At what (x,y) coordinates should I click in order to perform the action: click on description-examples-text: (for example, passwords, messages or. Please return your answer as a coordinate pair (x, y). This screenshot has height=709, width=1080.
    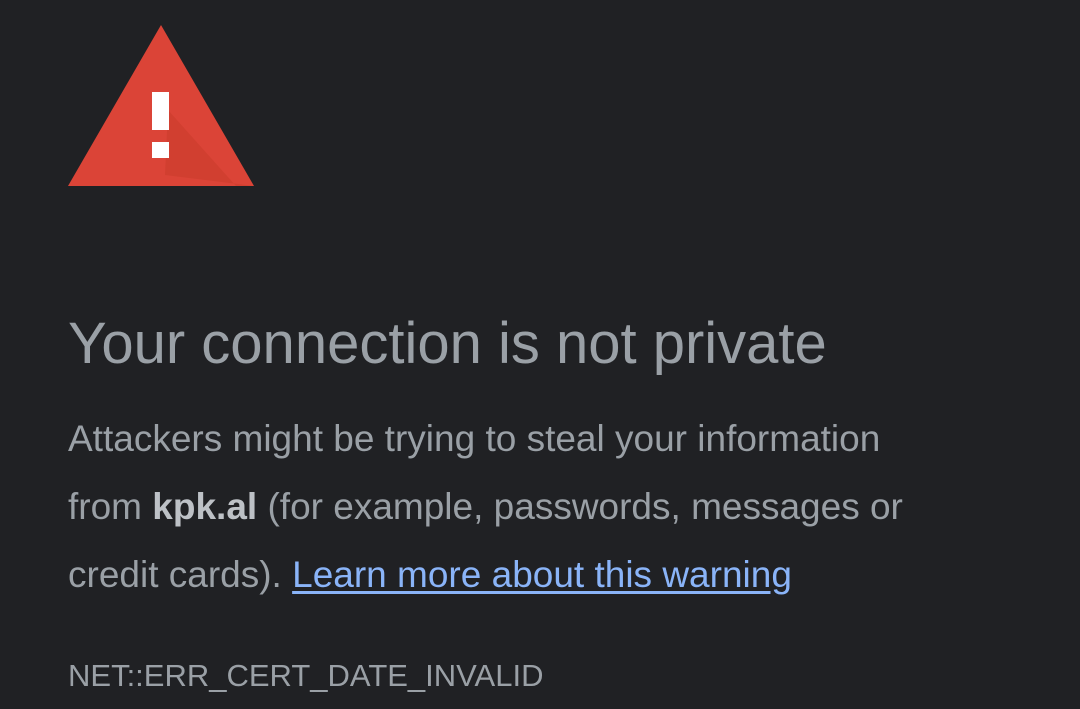
    Looking at the image, I should click on (580, 506).